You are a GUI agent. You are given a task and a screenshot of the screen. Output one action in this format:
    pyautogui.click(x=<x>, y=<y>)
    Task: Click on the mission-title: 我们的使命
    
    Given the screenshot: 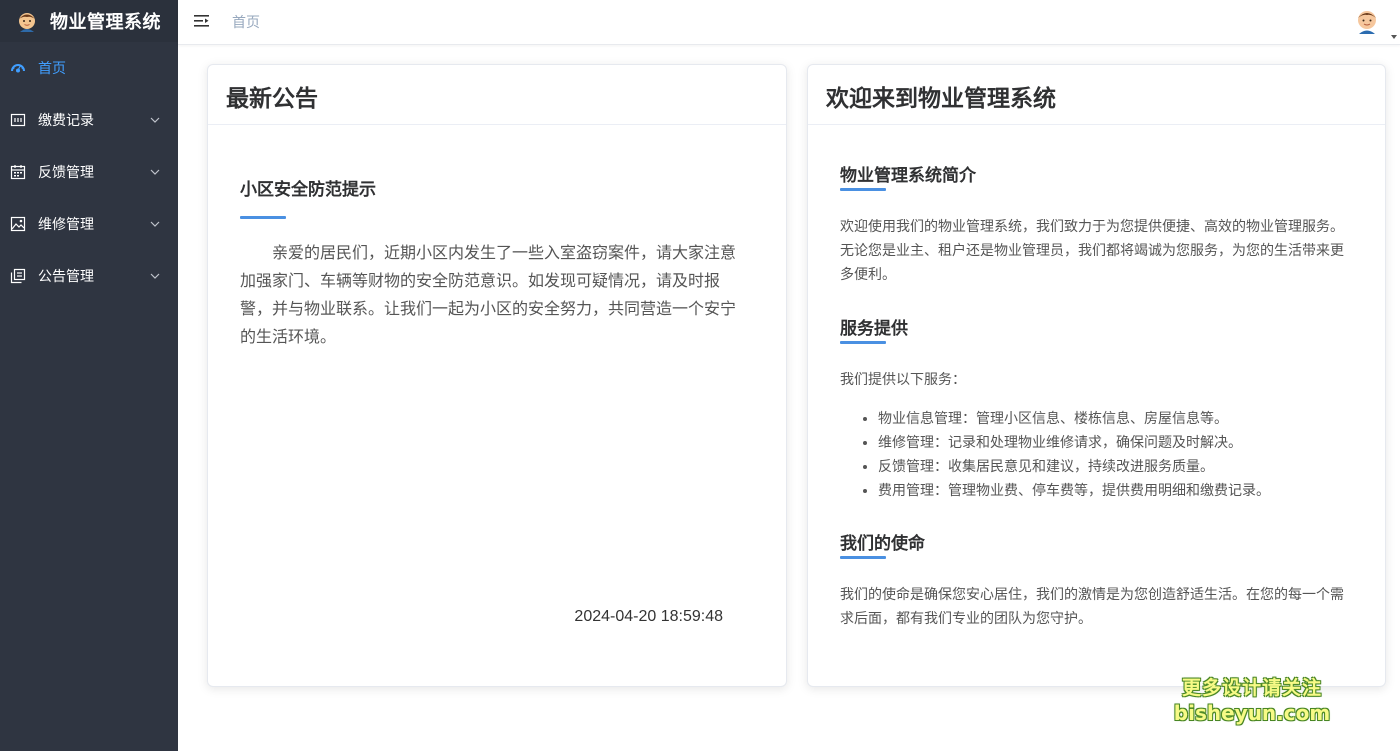 What is the action you would take?
    pyautogui.click(x=882, y=544)
    